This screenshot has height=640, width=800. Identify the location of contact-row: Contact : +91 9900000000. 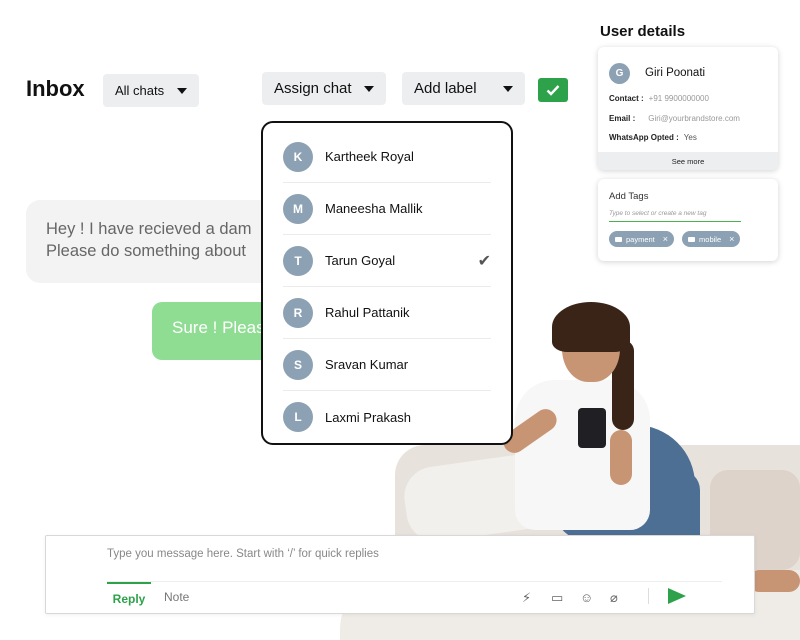
(688, 99).